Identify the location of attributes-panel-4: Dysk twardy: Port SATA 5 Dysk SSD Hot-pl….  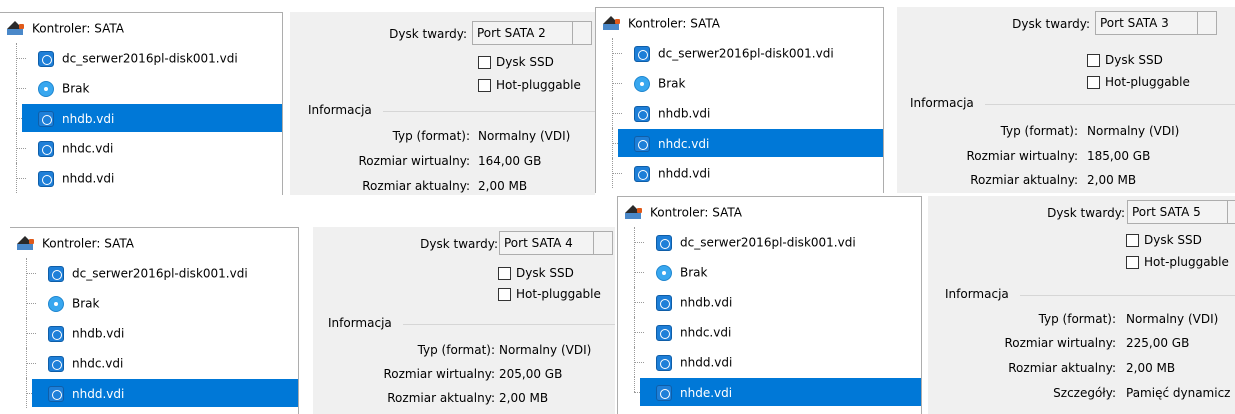
(1081, 305).